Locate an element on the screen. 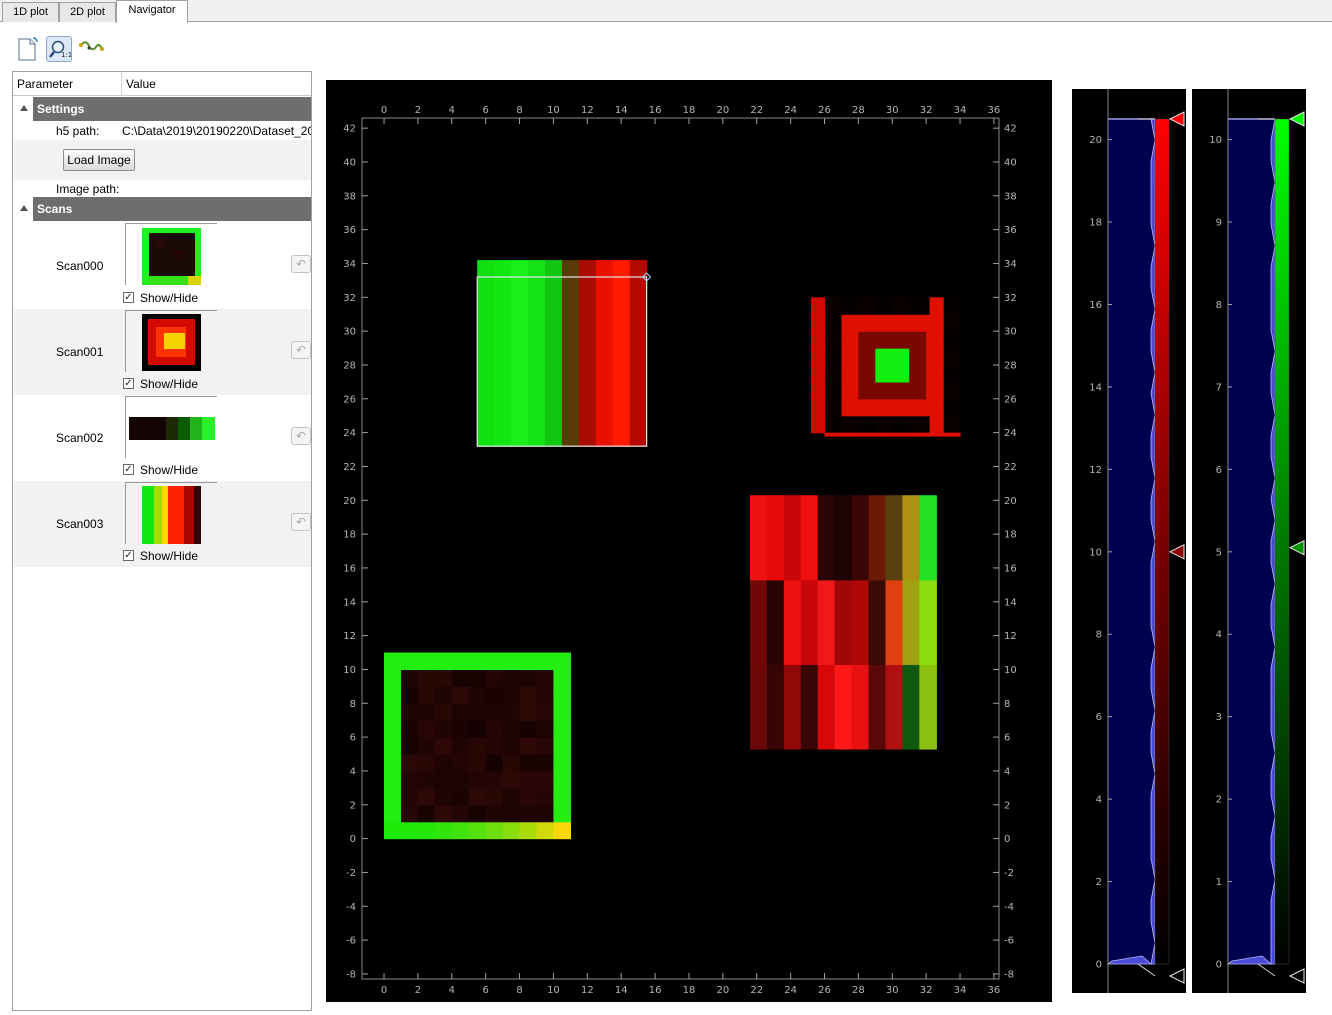 Image resolution: width=1332 pixels, height=1015 pixels. column-parameter: Parameter is located at coordinates (45, 84).